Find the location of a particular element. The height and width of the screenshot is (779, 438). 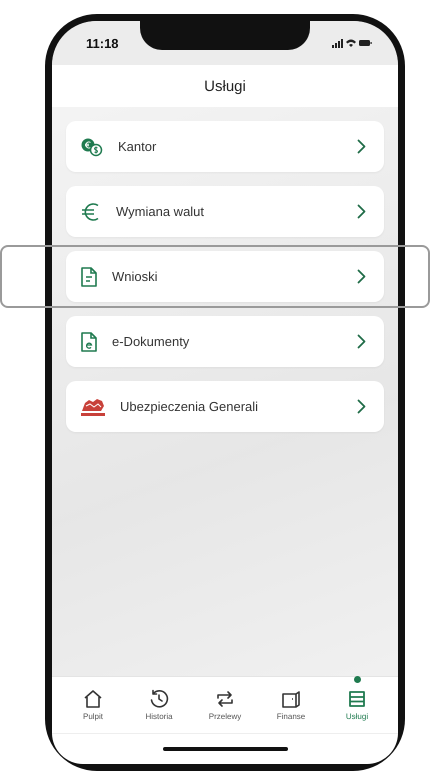

service-item: e-Dokumenty is located at coordinates (225, 341).